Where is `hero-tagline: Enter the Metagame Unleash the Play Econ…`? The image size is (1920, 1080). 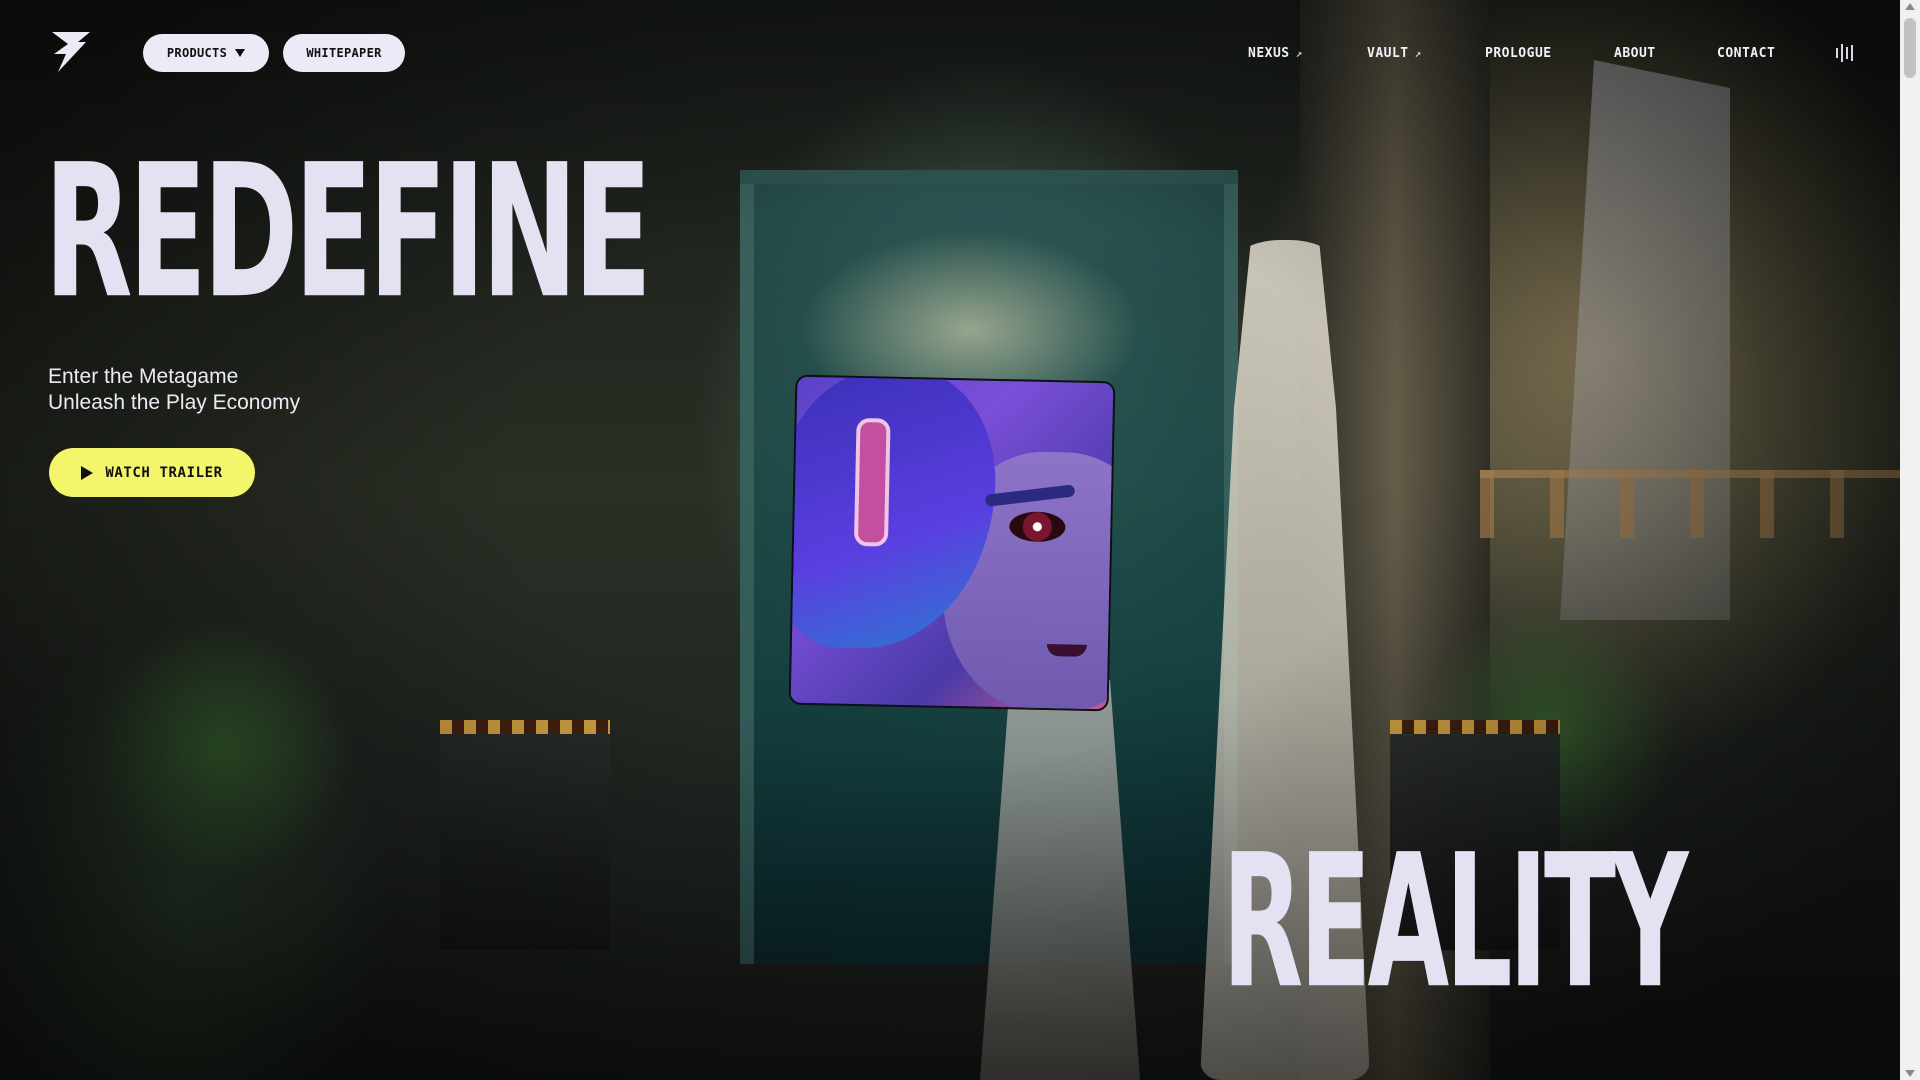 hero-tagline: Enter the Metagame Unleash the Play Econ… is located at coordinates (174, 390).